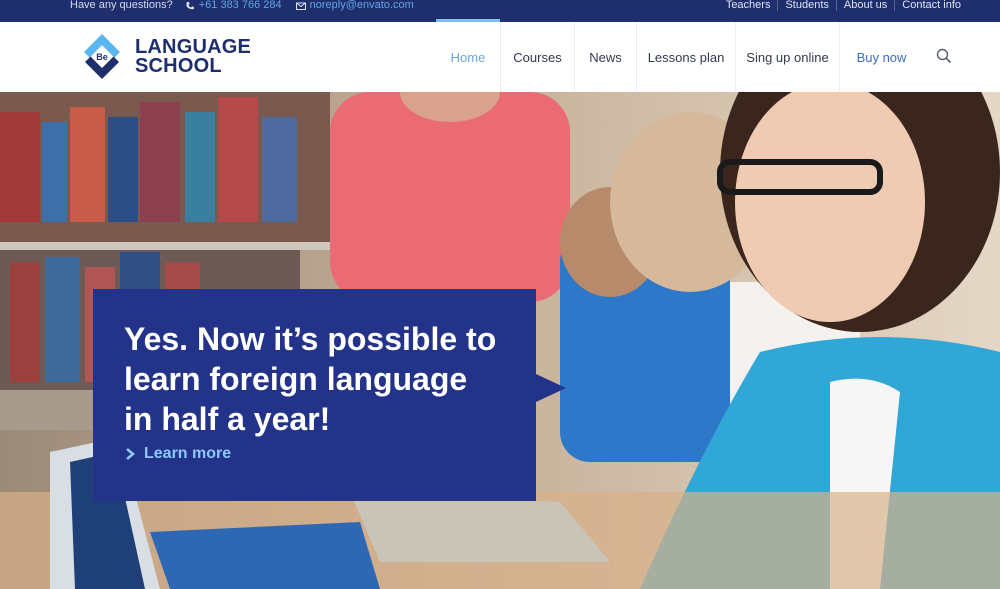 The height and width of the screenshot is (589, 1000). Describe the element at coordinates (361, 5) in the screenshot. I see `email-address: noreply@envato.com` at that location.